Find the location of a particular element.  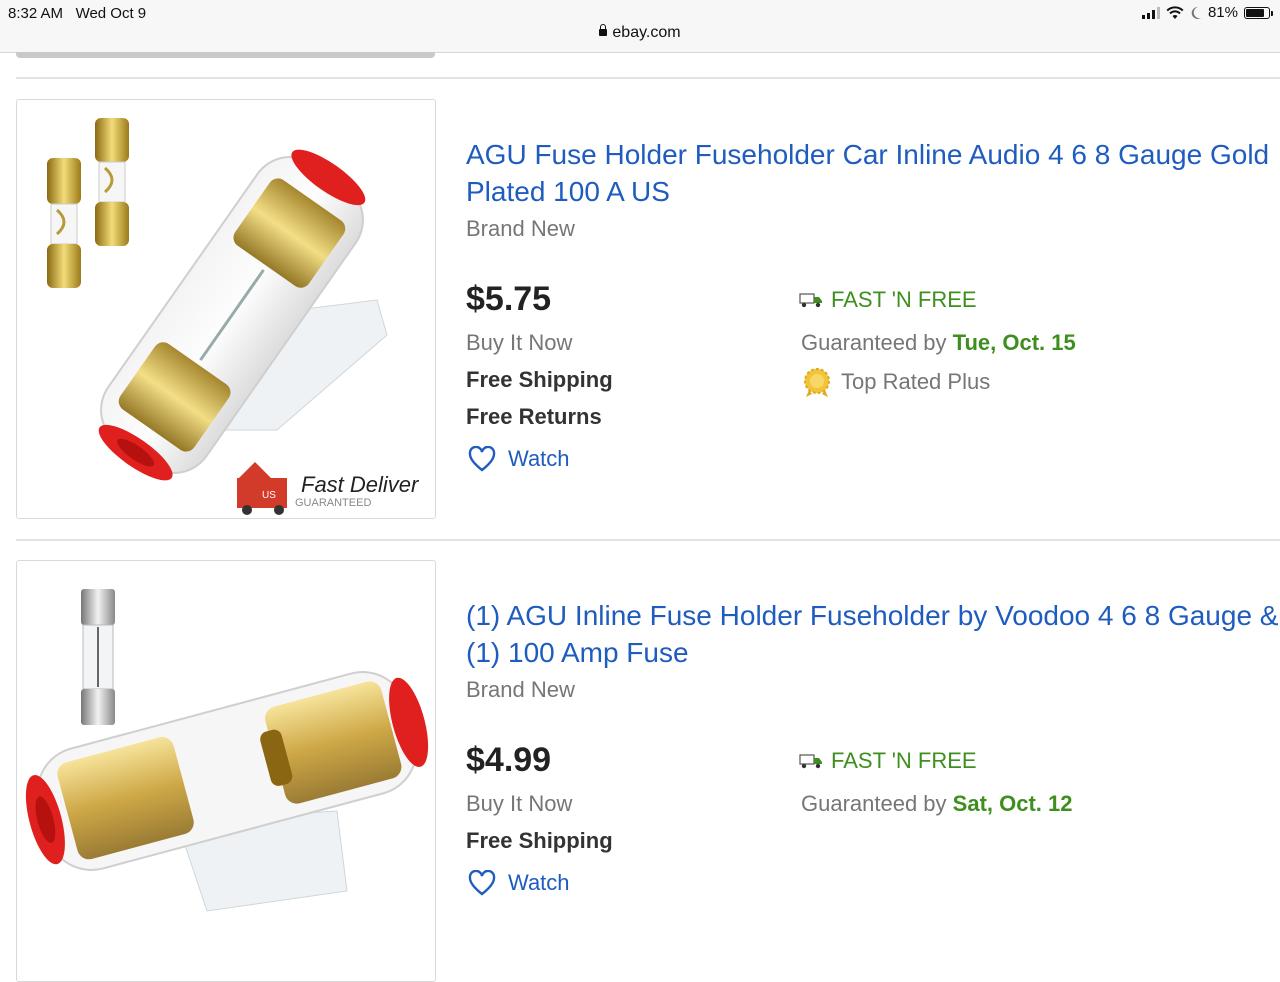

listing-image is located at coordinates (226, 771).